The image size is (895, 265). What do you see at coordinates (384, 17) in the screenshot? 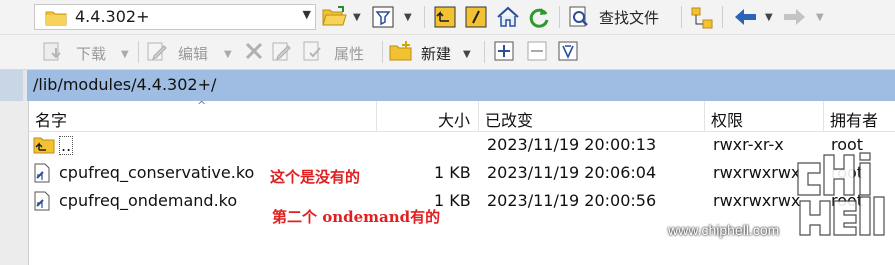
I see `filter-icon` at bounding box center [384, 17].